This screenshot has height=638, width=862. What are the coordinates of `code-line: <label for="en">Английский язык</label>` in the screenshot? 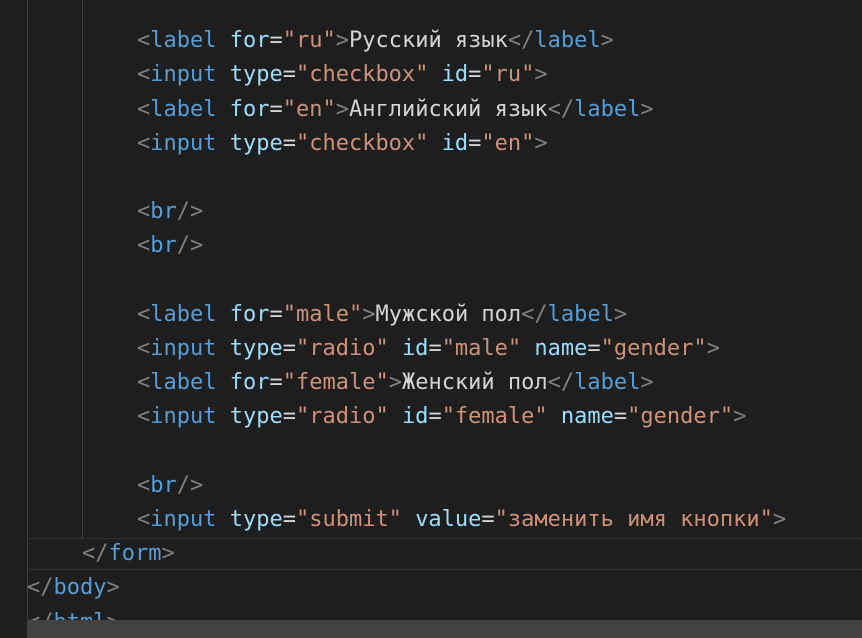 It's located at (431, 110).